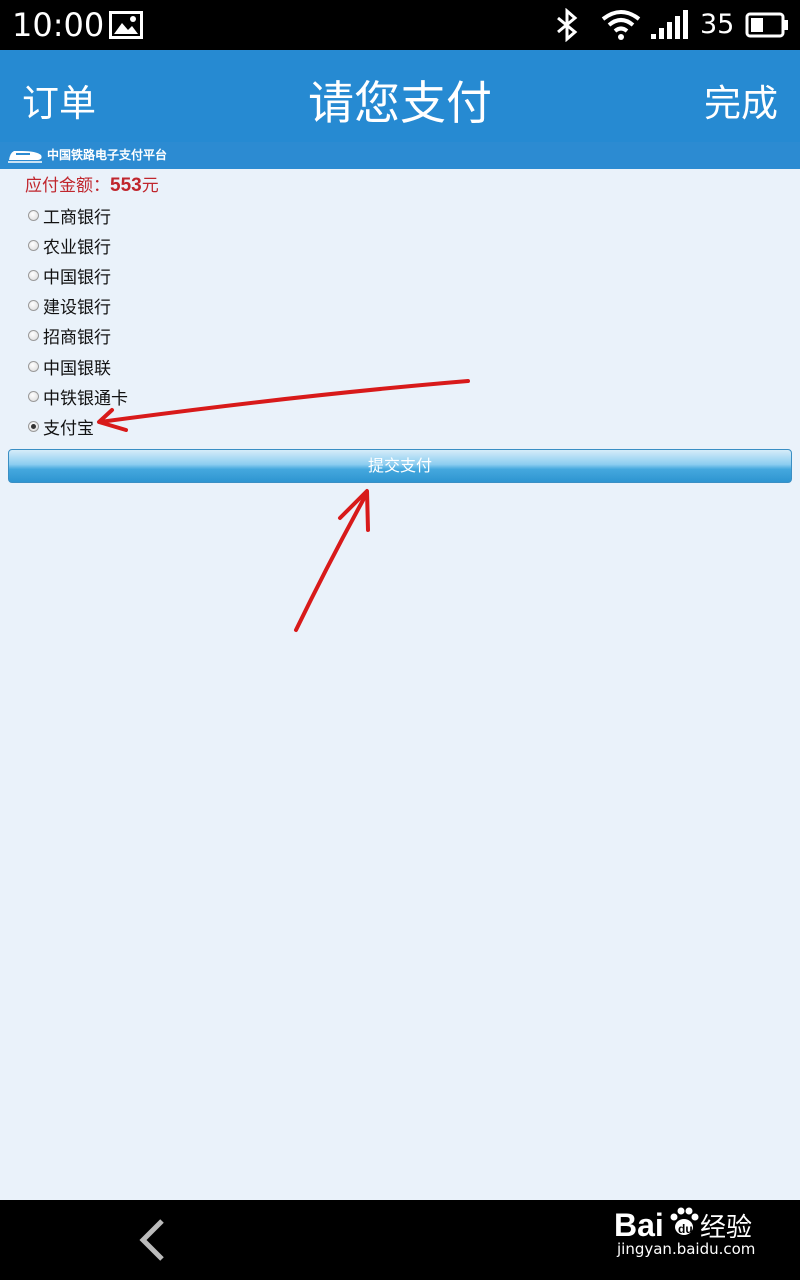 This screenshot has width=800, height=1280. Describe the element at coordinates (686, 1249) in the screenshot. I see `watermark-url: jingyan.baidu.com` at that location.